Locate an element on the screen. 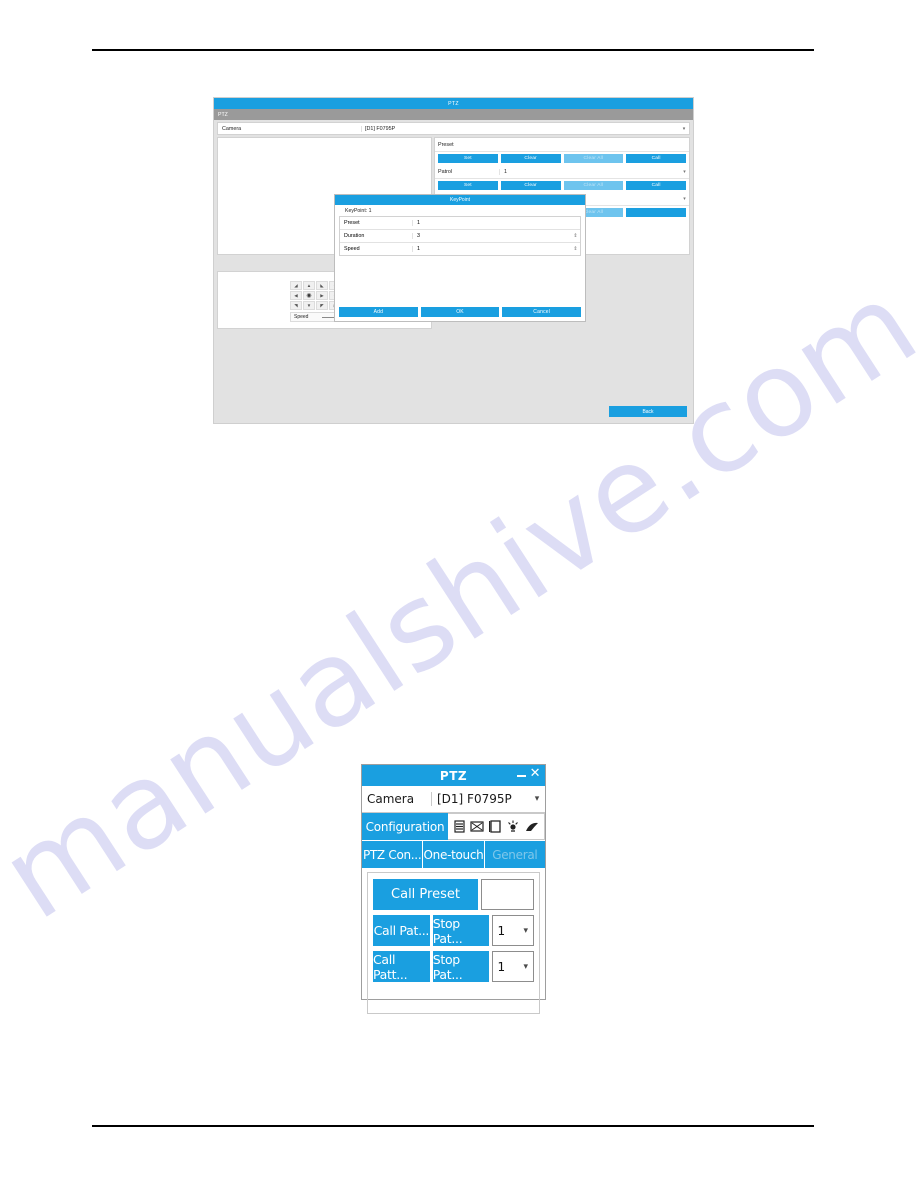  patrol-select: 1 ▾ is located at coordinates (513, 930).